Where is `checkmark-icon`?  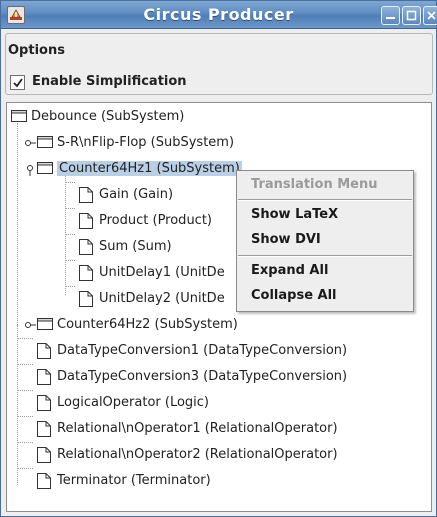 checkmark-icon is located at coordinates (18, 83).